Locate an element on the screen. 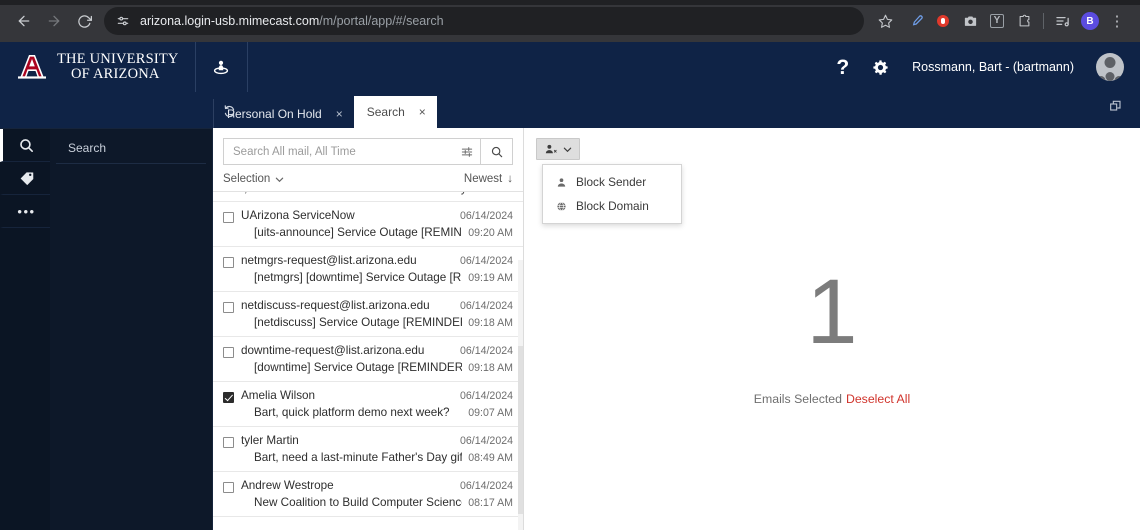 The height and width of the screenshot is (530, 1140). user-name-label: Rossmann, Bart - (bartmann) is located at coordinates (993, 67).